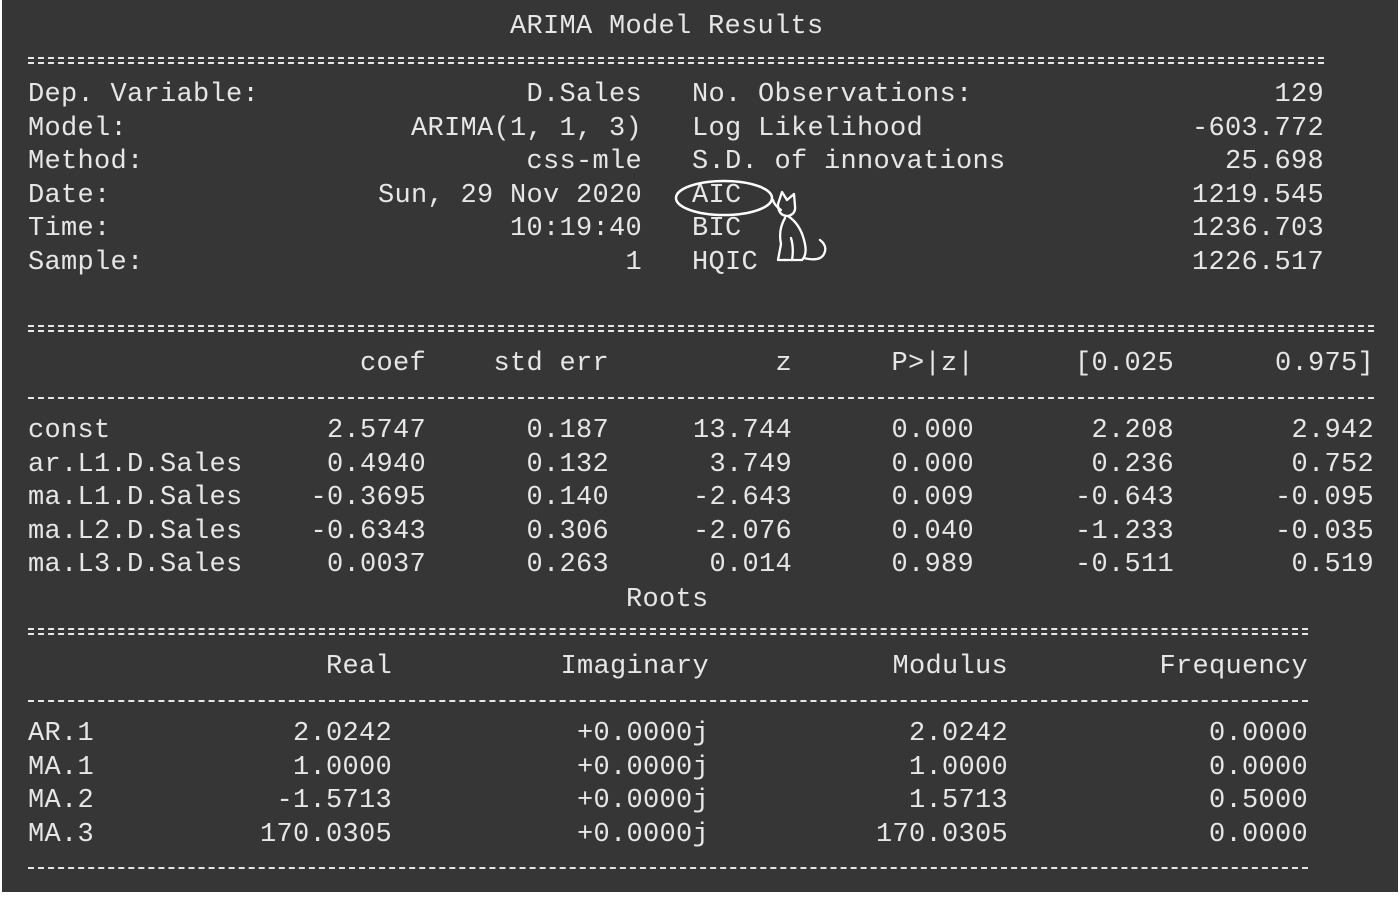 Image resolution: width=1400 pixels, height=897 pixels. I want to click on table-cell: 0.306, so click(567, 531).